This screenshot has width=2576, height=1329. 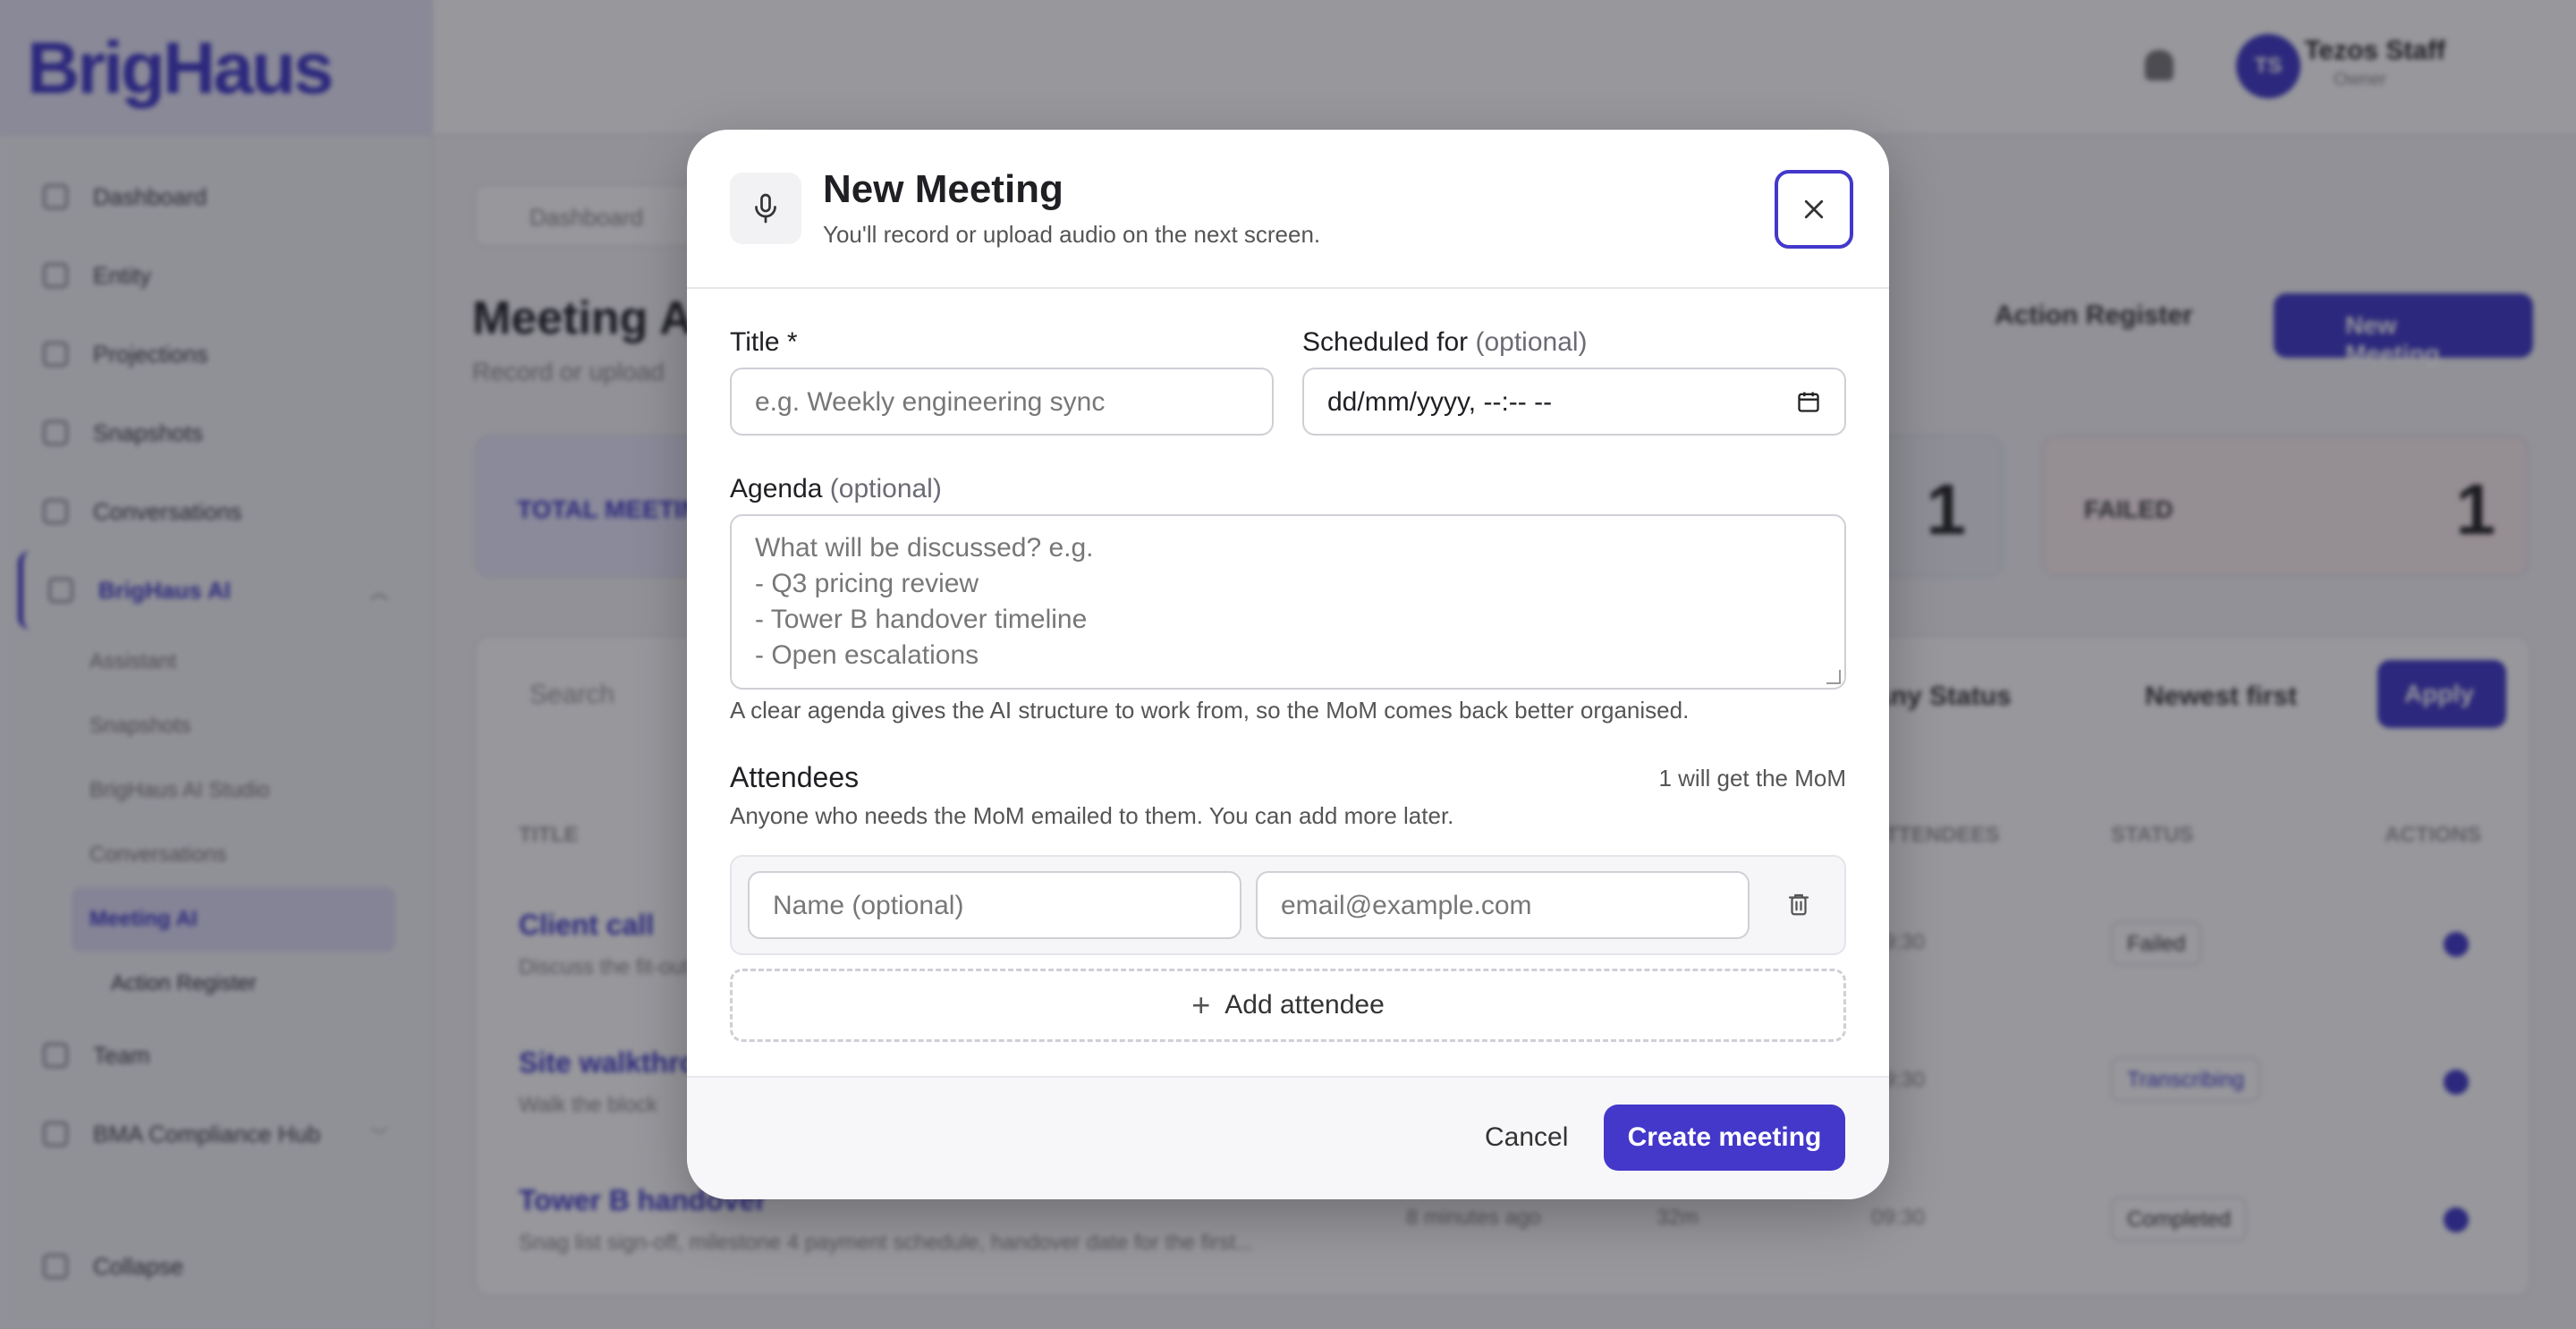 I want to click on create-meeting-button: Create meeting, so click(x=1724, y=1138).